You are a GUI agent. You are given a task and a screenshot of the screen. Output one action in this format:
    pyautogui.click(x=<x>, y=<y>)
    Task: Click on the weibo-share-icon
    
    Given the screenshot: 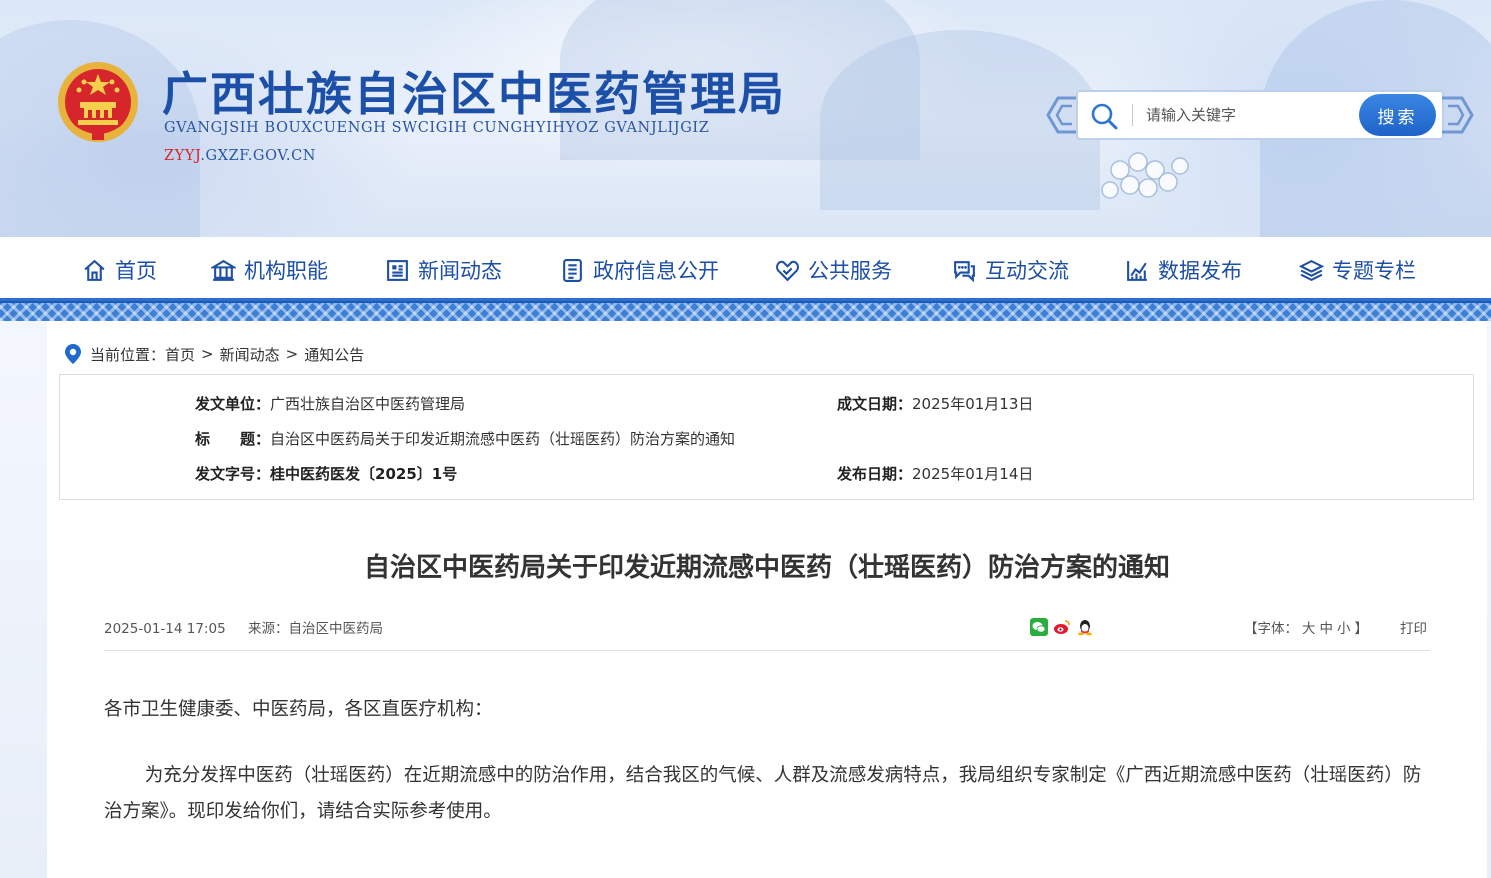 What is the action you would take?
    pyautogui.click(x=1062, y=627)
    